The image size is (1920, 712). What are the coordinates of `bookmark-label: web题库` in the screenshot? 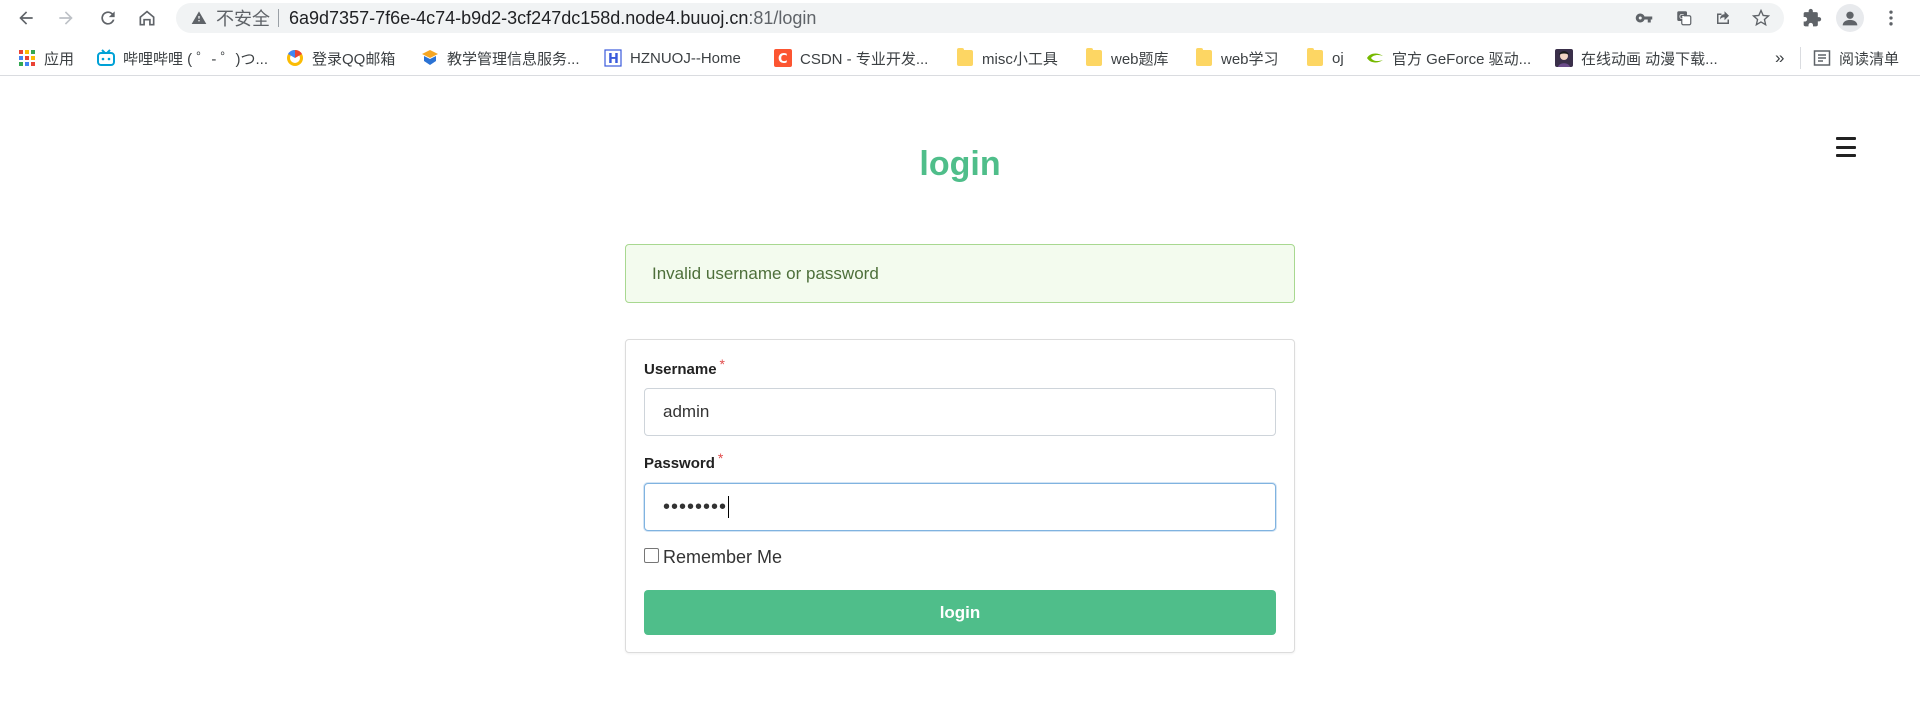 It's located at (1140, 59).